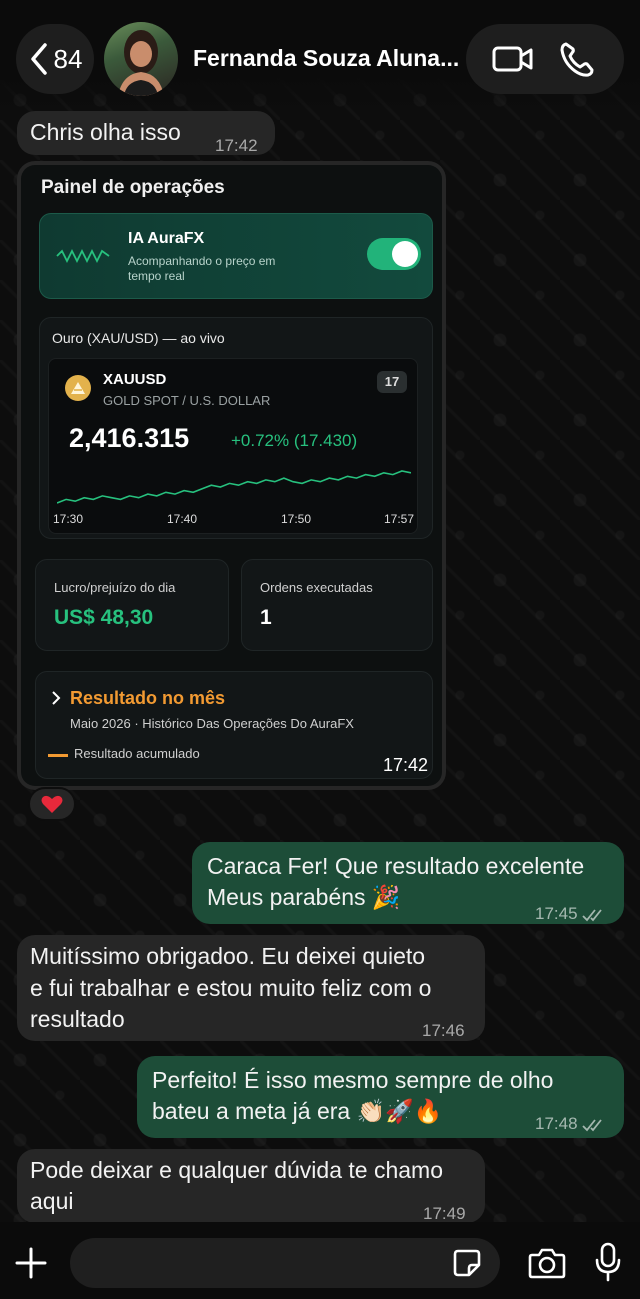  Describe the element at coordinates (56, 698) in the screenshot. I see `chevron-right-icon` at that location.